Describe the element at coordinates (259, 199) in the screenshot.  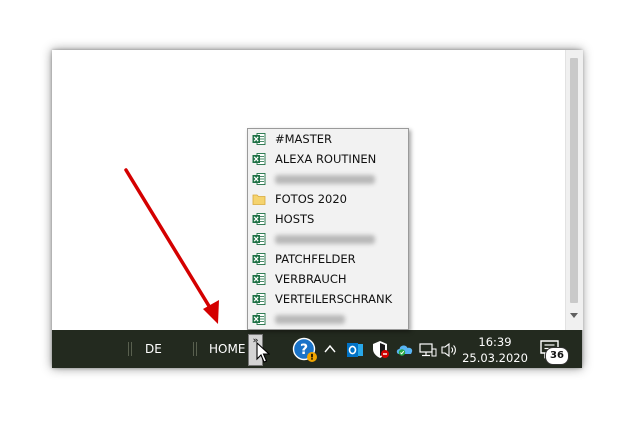
I see `folder-icon` at that location.